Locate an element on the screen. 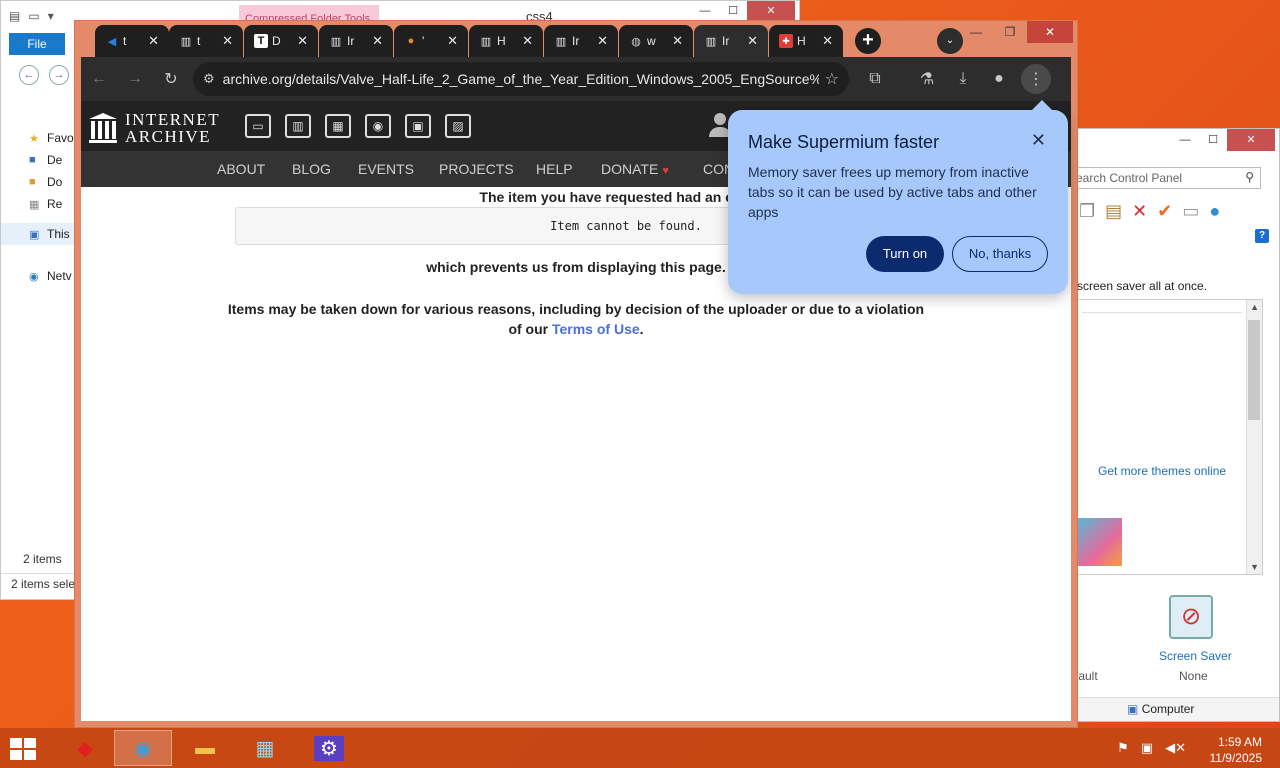 This screenshot has width=1280, height=768. no-thanks-button: No, thanks is located at coordinates (1000, 254).